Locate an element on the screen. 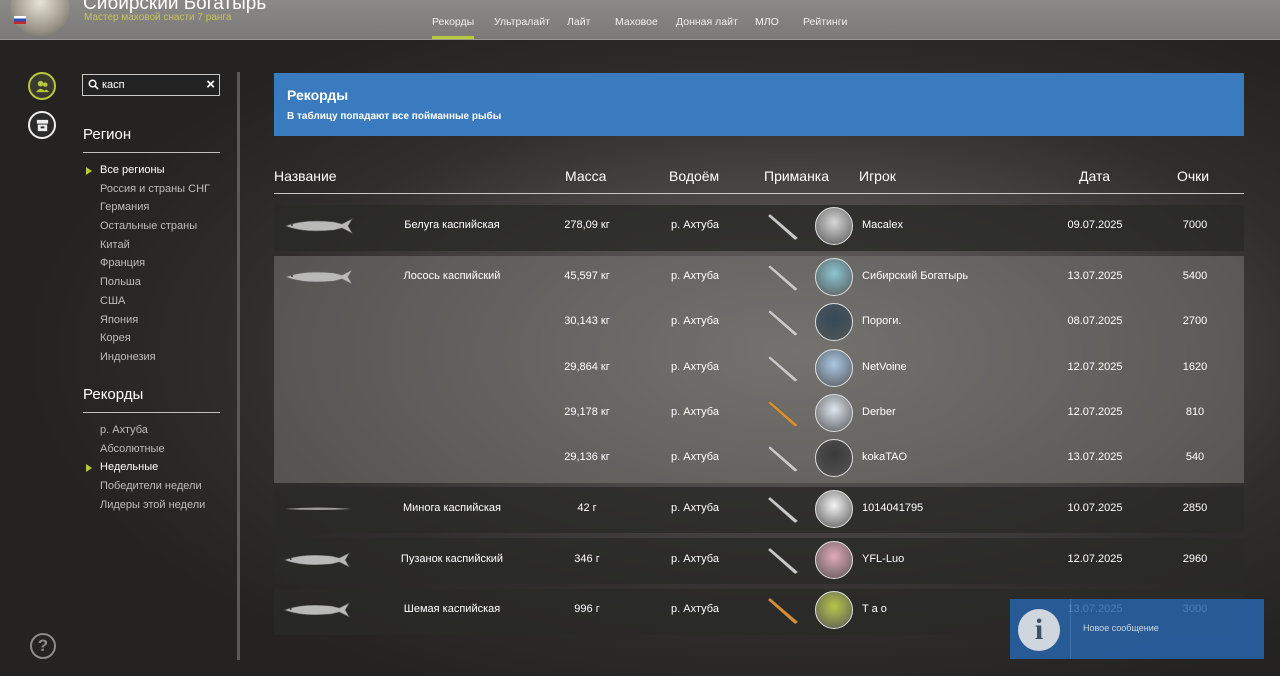 The height and width of the screenshot is (676, 1280). record-mass: 42 г is located at coordinates (587, 508).